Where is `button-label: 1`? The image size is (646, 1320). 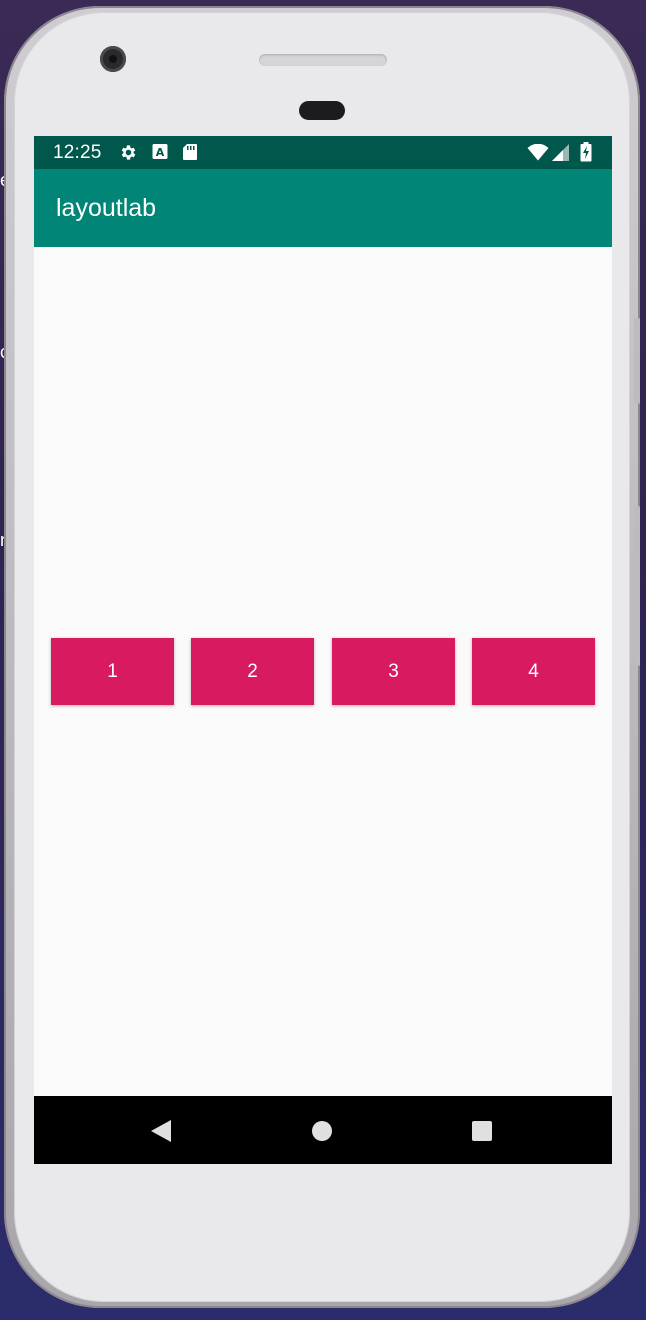 button-label: 1 is located at coordinates (112, 671).